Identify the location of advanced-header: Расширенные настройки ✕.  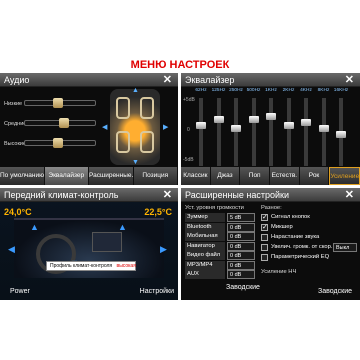
(270, 195).